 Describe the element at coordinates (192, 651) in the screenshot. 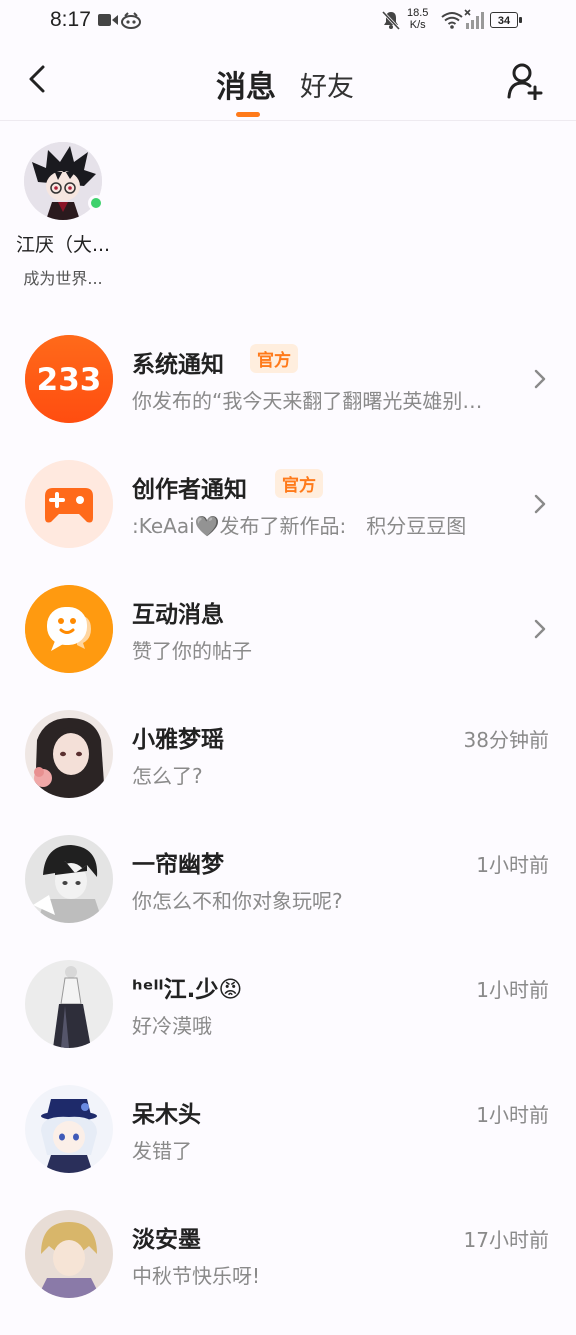

I see `row-subtitle: 赞了你的帖子` at that location.